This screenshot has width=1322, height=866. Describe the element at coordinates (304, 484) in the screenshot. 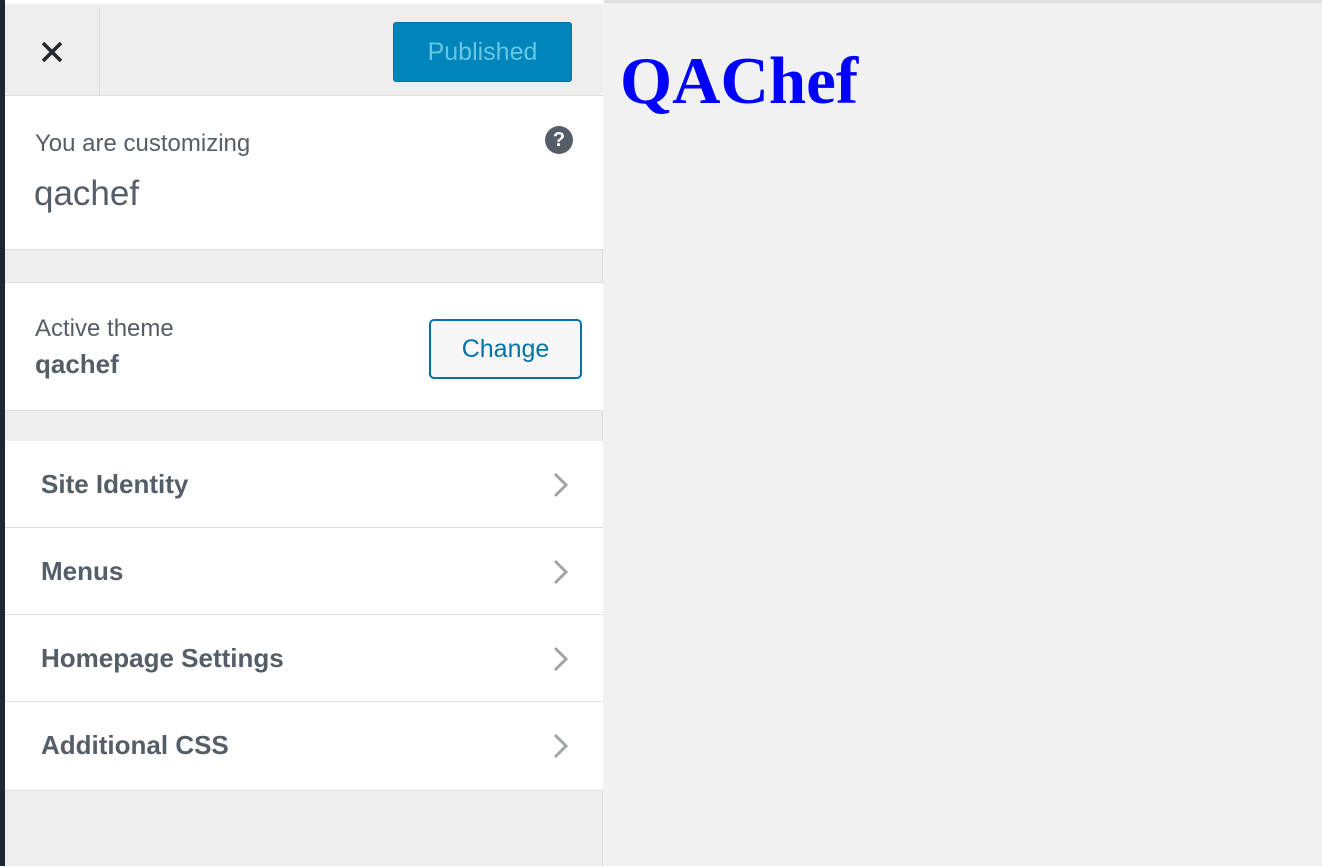

I see `section-site-identity: Site Identity` at that location.